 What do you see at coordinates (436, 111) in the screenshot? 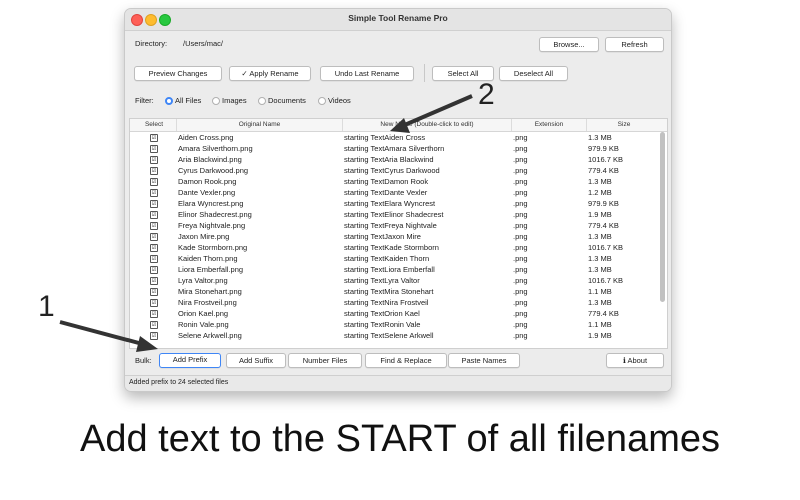
I see `arrow-2-line` at bounding box center [436, 111].